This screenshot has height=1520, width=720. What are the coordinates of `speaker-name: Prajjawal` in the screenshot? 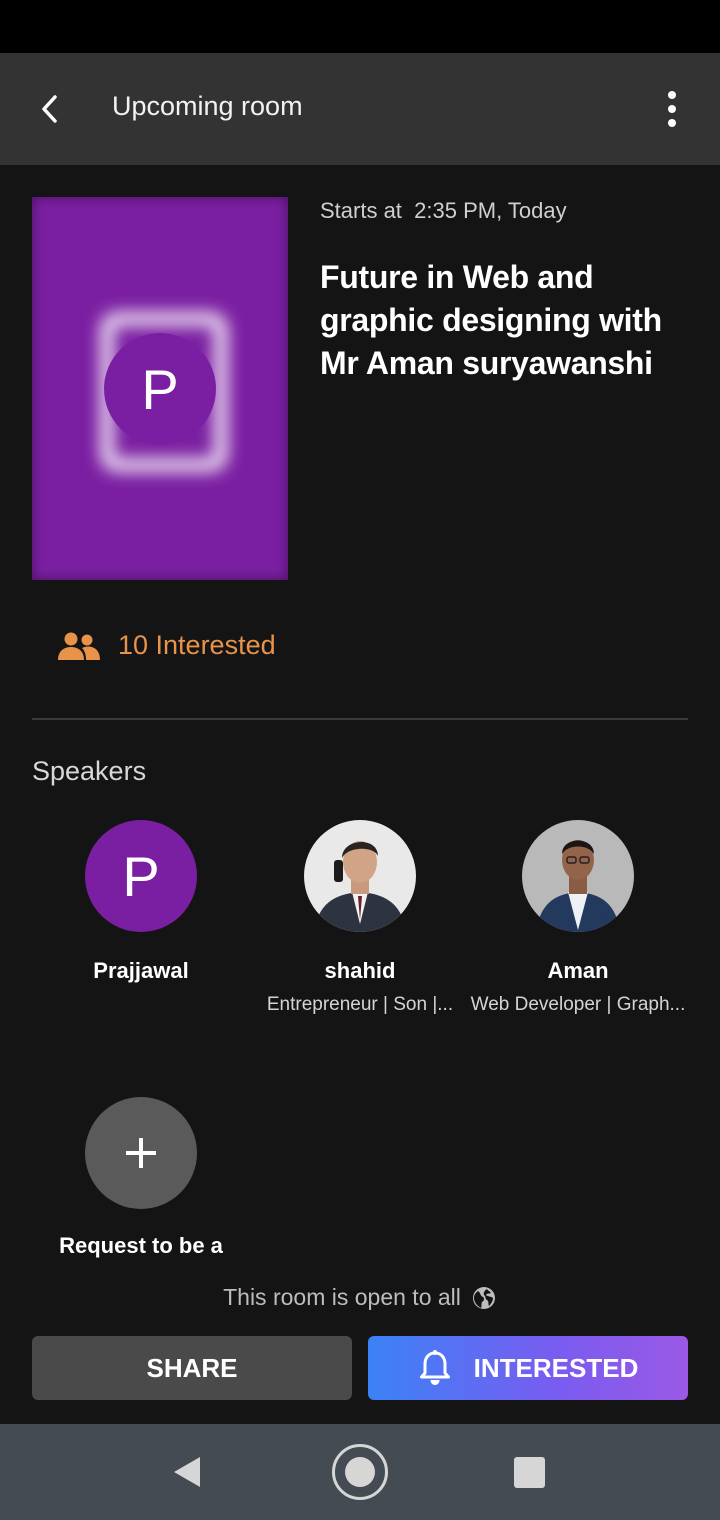 It's located at (141, 970).